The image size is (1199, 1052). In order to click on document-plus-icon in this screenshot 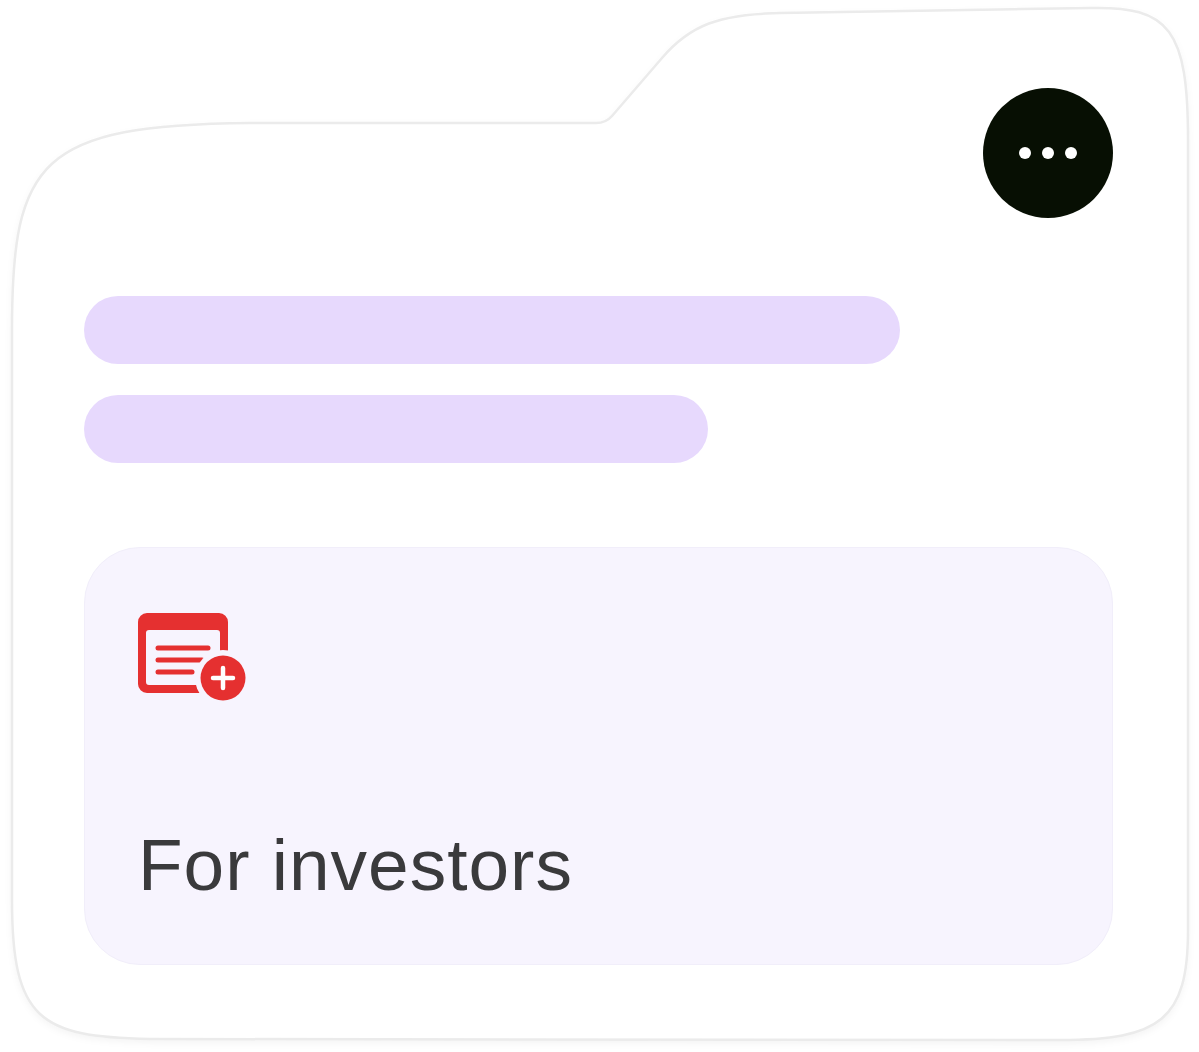, I will do `click(192, 657)`.